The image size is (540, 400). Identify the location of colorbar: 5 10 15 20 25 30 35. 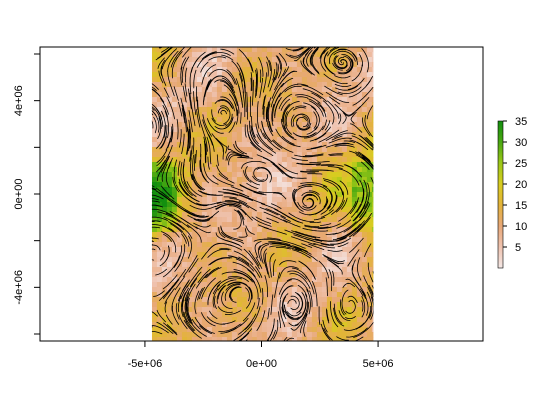
(512, 192).